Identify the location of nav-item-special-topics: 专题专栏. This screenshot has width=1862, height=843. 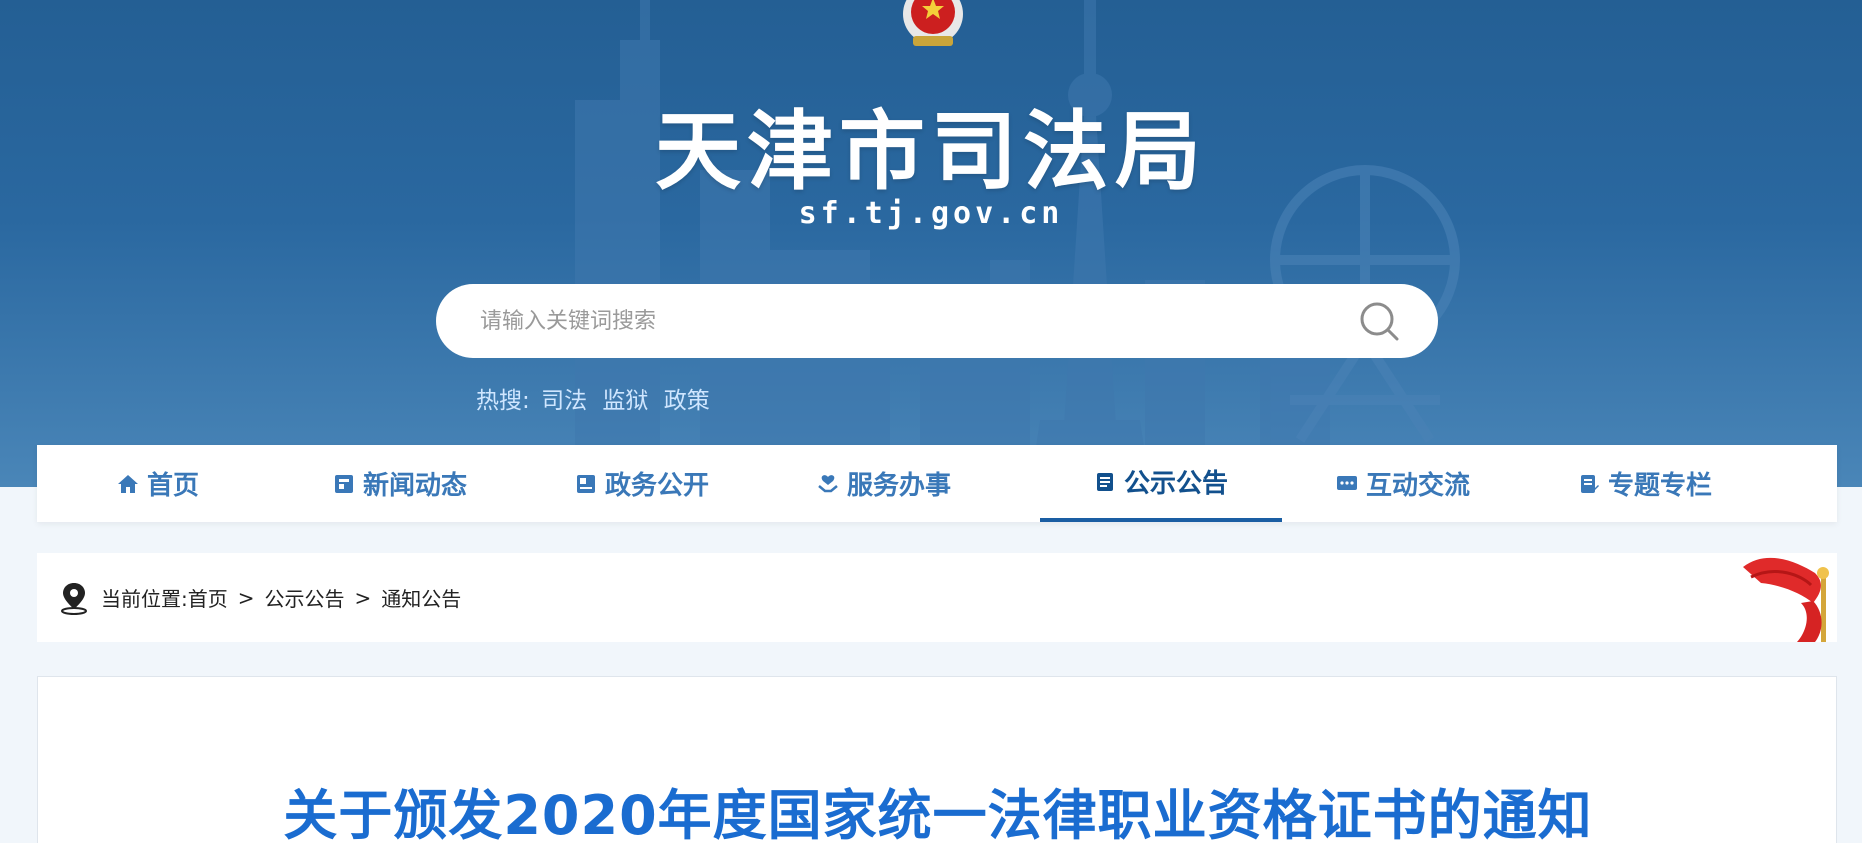
(1645, 483).